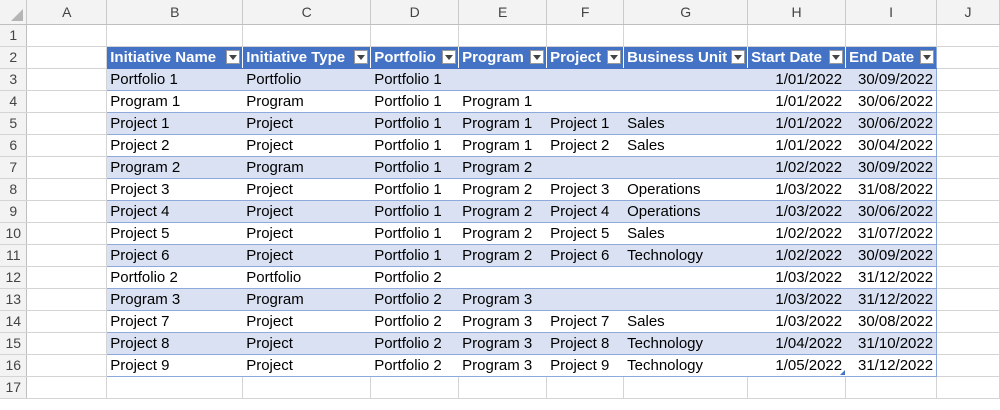 The height and width of the screenshot is (410, 1000). Describe the element at coordinates (686, 167) in the screenshot. I see `cell-g7` at that location.